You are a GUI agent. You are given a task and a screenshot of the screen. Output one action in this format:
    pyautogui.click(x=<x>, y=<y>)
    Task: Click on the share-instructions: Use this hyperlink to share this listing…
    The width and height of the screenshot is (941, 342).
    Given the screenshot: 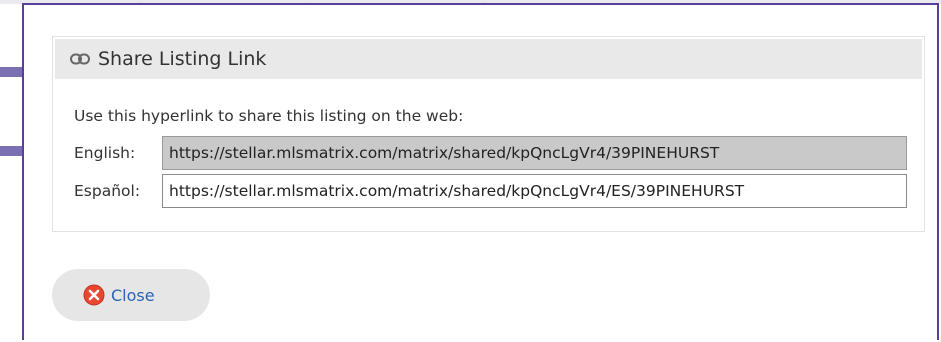 What is the action you would take?
    pyautogui.click(x=269, y=116)
    